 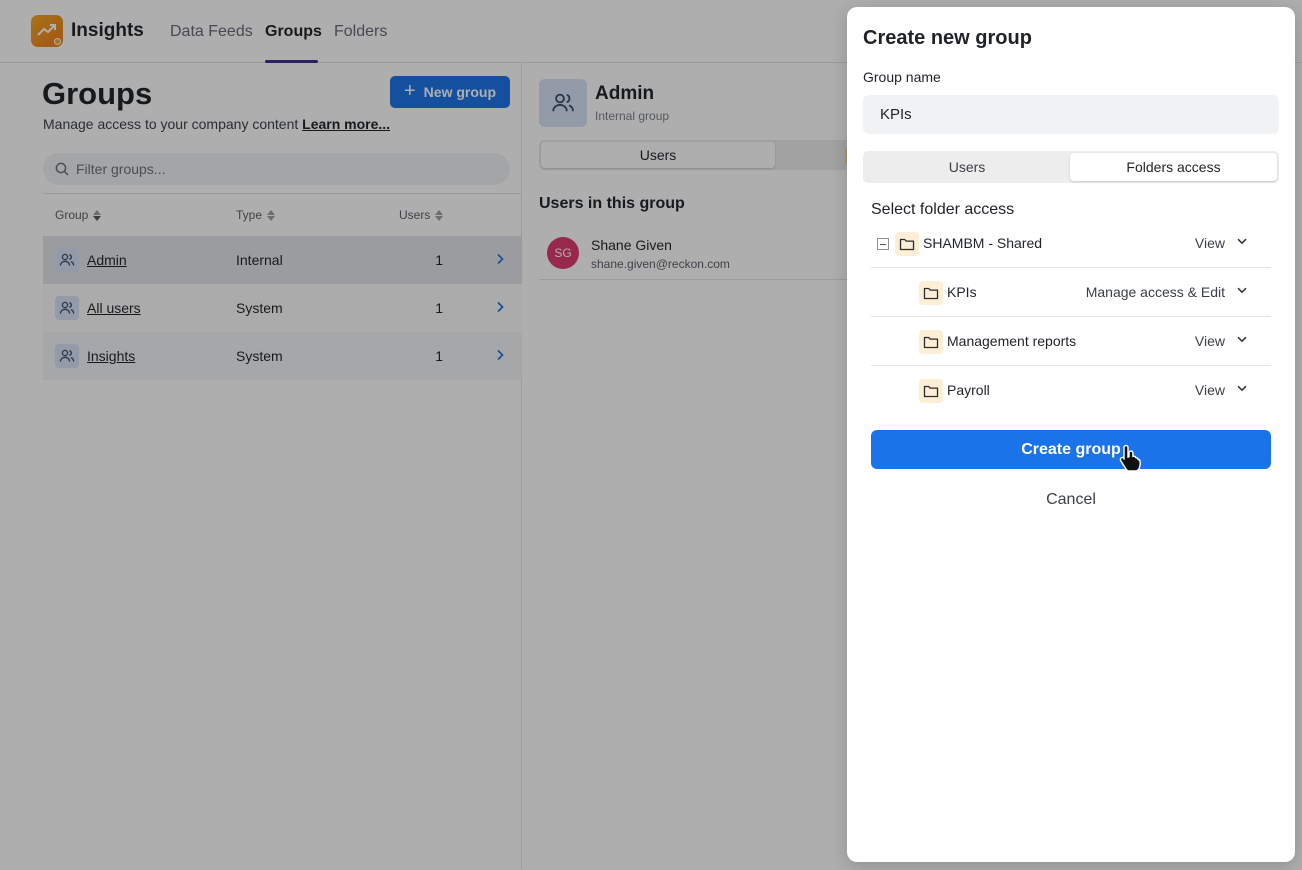 I want to click on dialog-title: Create new group, so click(x=947, y=38).